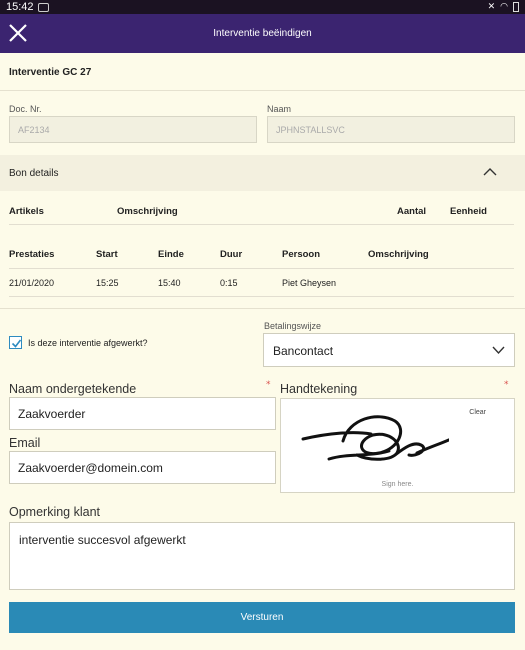 The height and width of the screenshot is (650, 525). I want to click on opmerking-label: Opmerking klant, so click(55, 512).